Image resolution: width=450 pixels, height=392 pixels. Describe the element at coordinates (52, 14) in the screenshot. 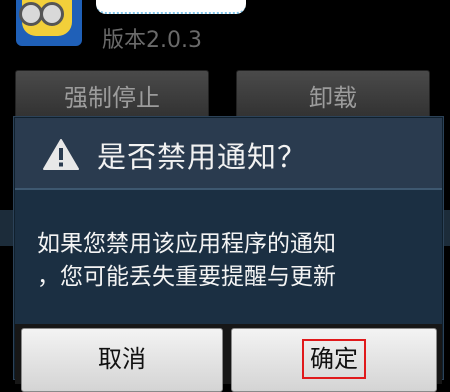

I see `goggle-graphic` at that location.